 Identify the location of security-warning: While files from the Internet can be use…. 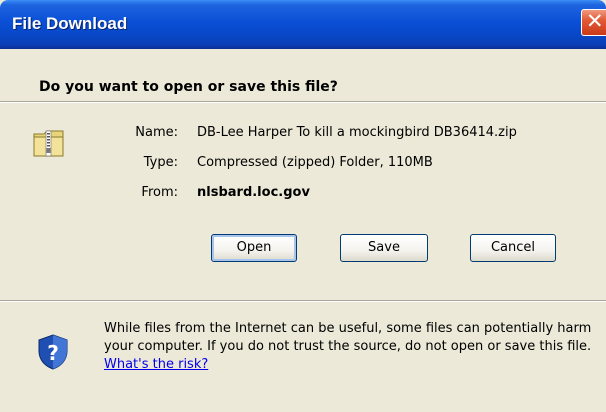
(354, 347).